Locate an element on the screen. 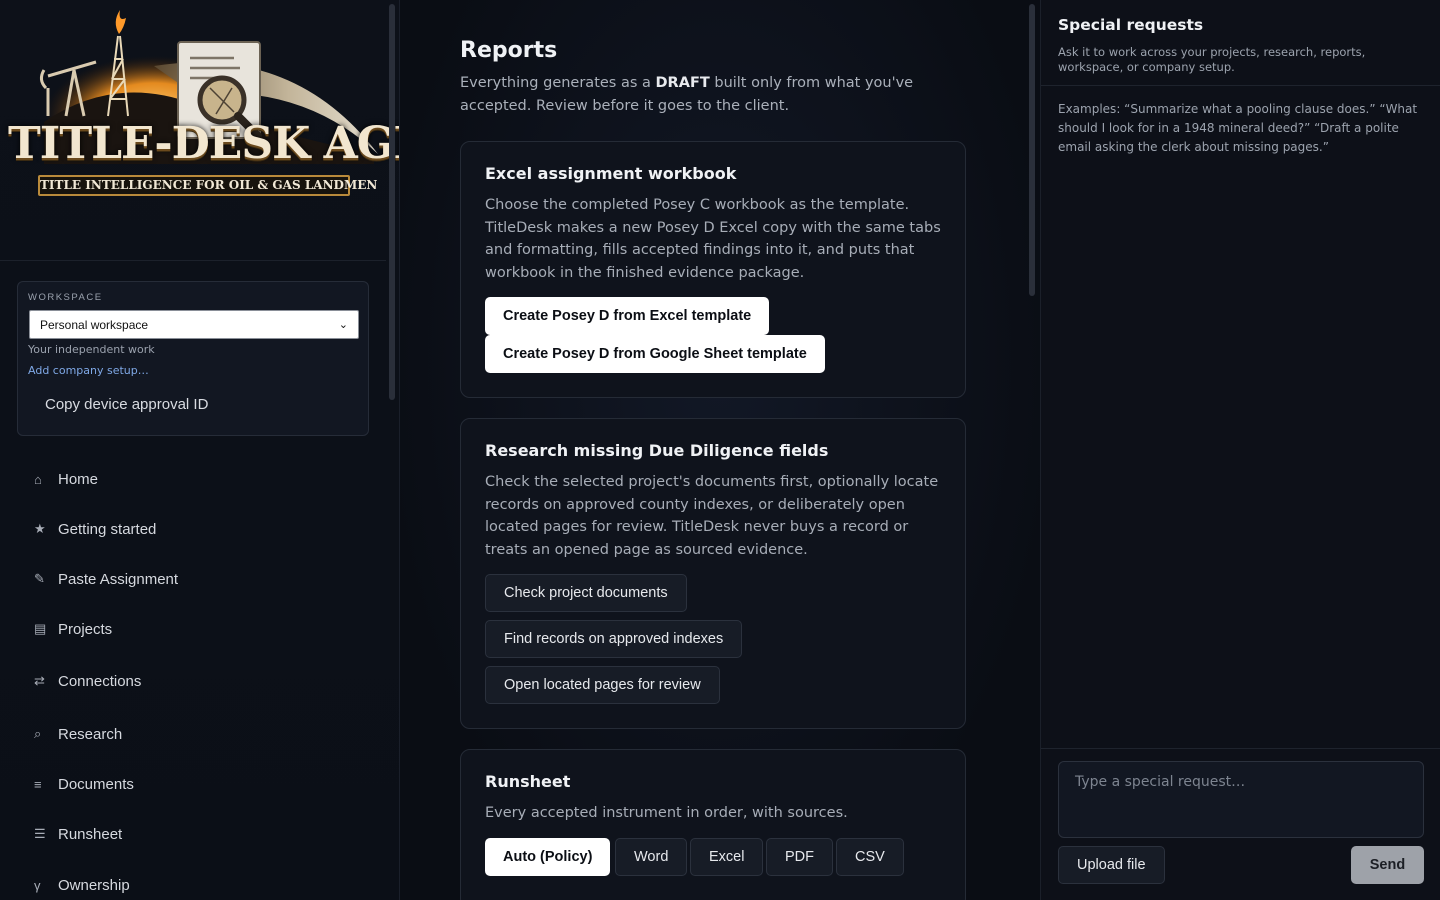 This screenshot has width=1440, height=900. sidebar-item-home: ⌂ Home is located at coordinates (193, 479).